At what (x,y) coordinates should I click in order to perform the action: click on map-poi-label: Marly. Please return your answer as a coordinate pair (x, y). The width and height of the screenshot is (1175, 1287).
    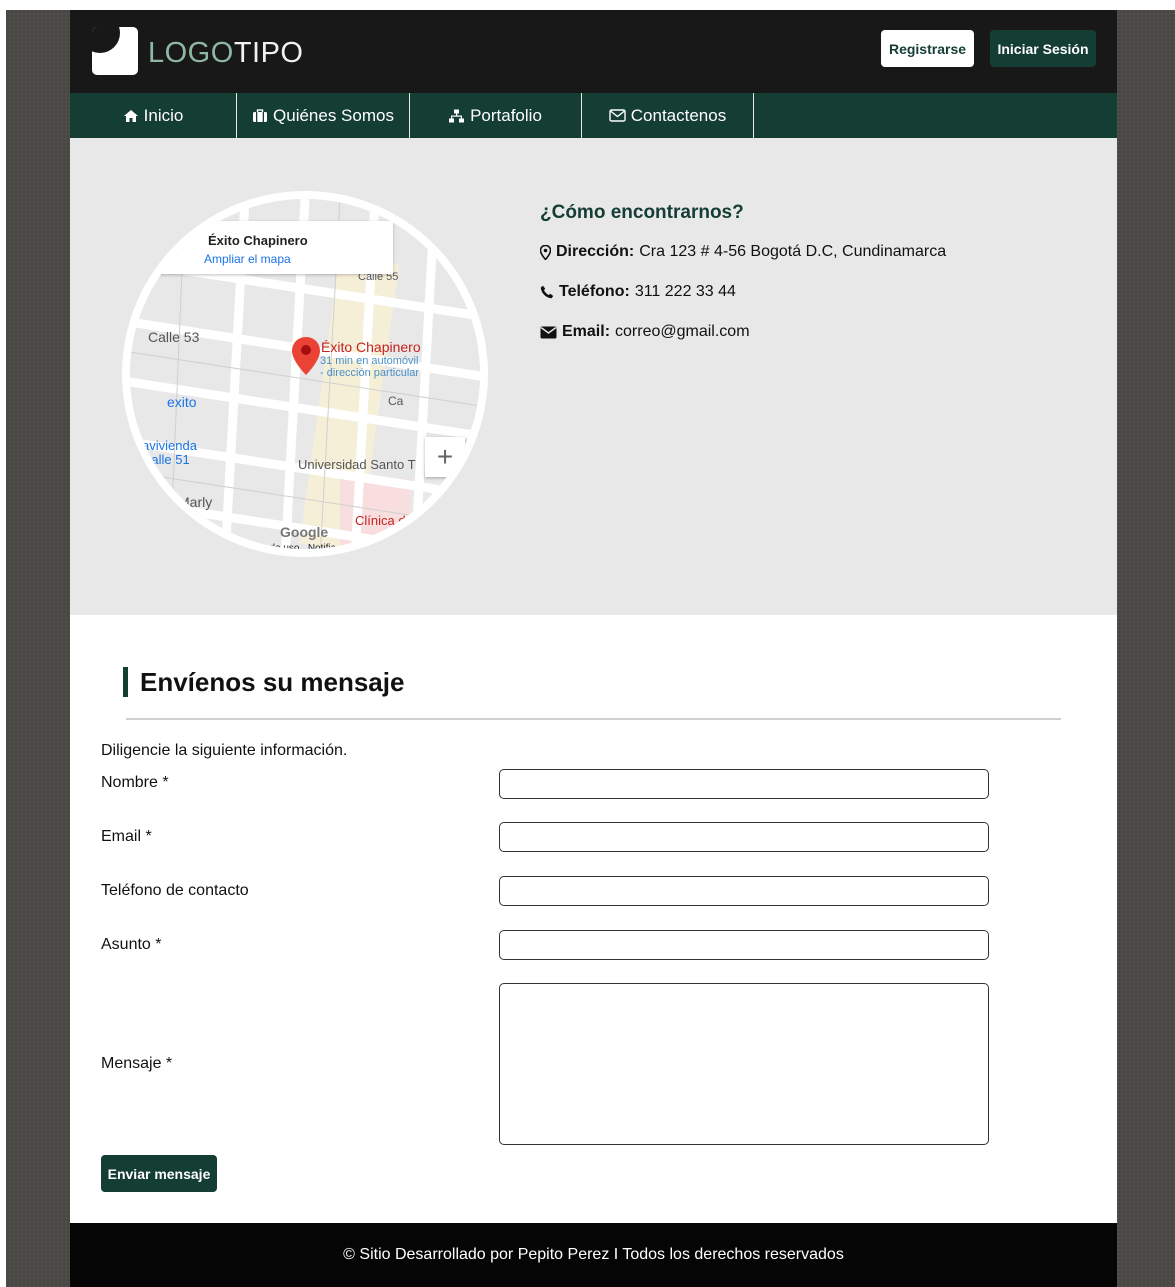
    Looking at the image, I should click on (195, 502).